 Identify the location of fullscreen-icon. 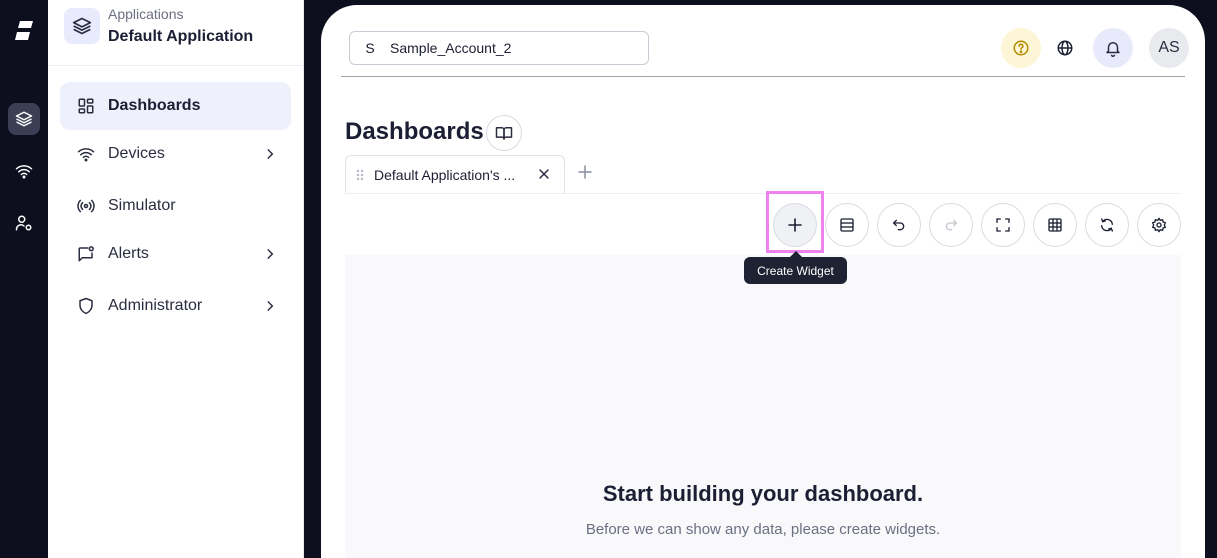
(1003, 225).